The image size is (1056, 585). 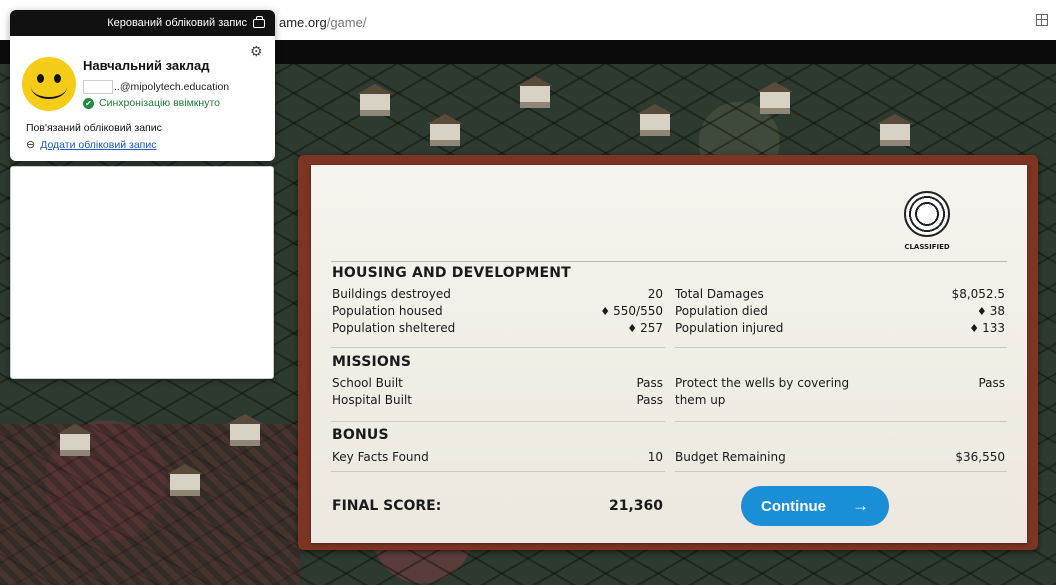 I want to click on section-title-missions: MISSIONS, so click(x=372, y=362).